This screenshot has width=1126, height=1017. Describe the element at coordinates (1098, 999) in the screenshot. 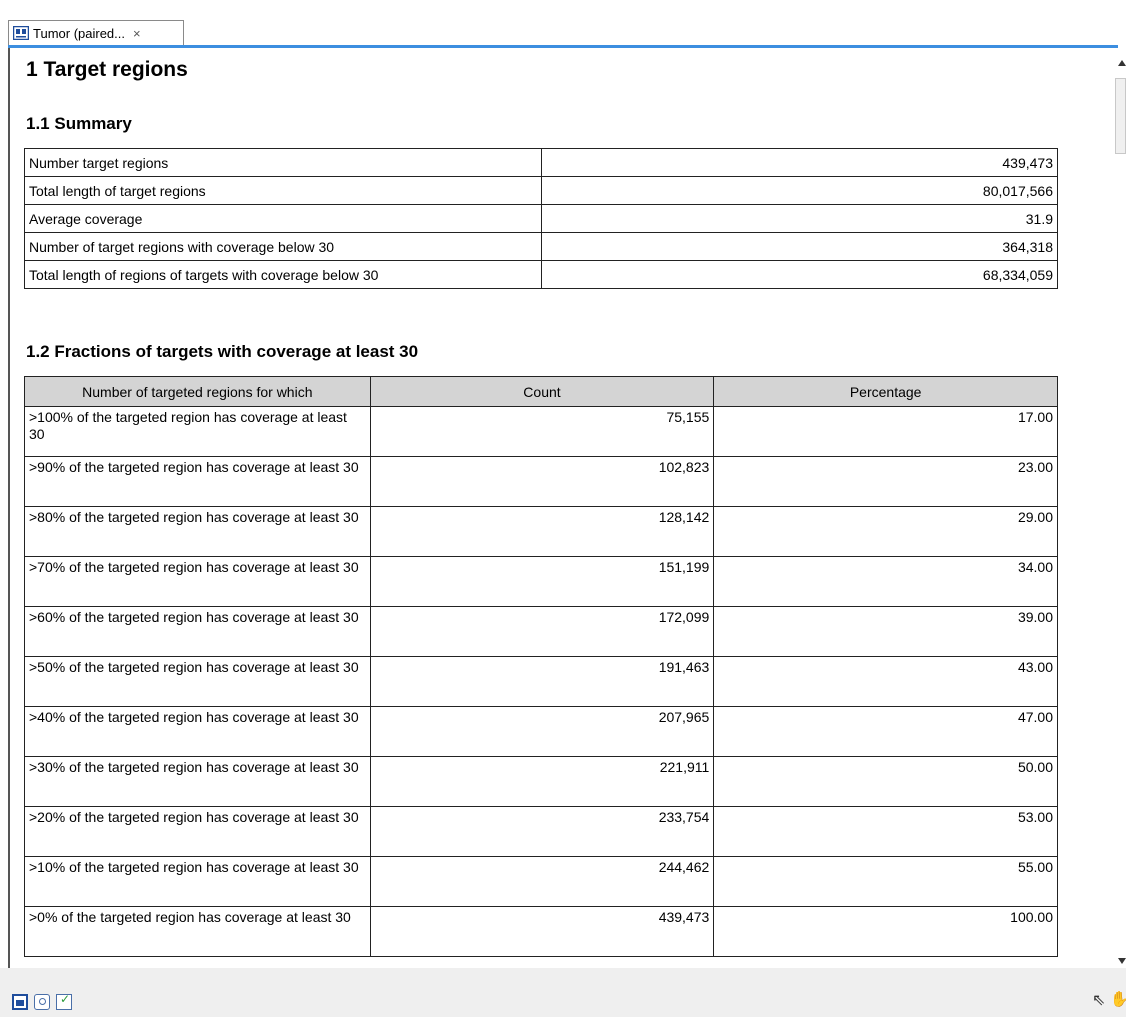

I see `selection-mode-icon: ⇖` at that location.